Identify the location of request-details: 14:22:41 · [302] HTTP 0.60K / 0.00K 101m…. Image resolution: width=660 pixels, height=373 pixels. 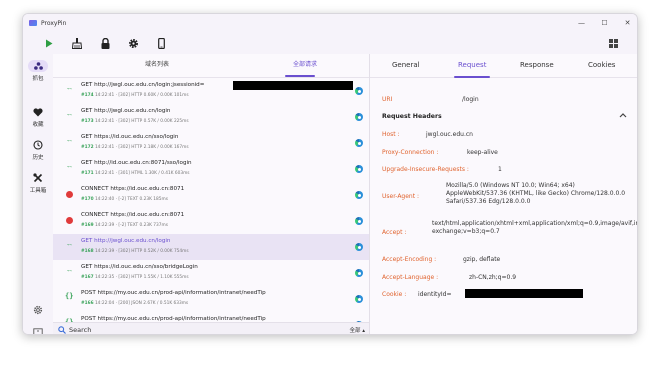
(141, 95).